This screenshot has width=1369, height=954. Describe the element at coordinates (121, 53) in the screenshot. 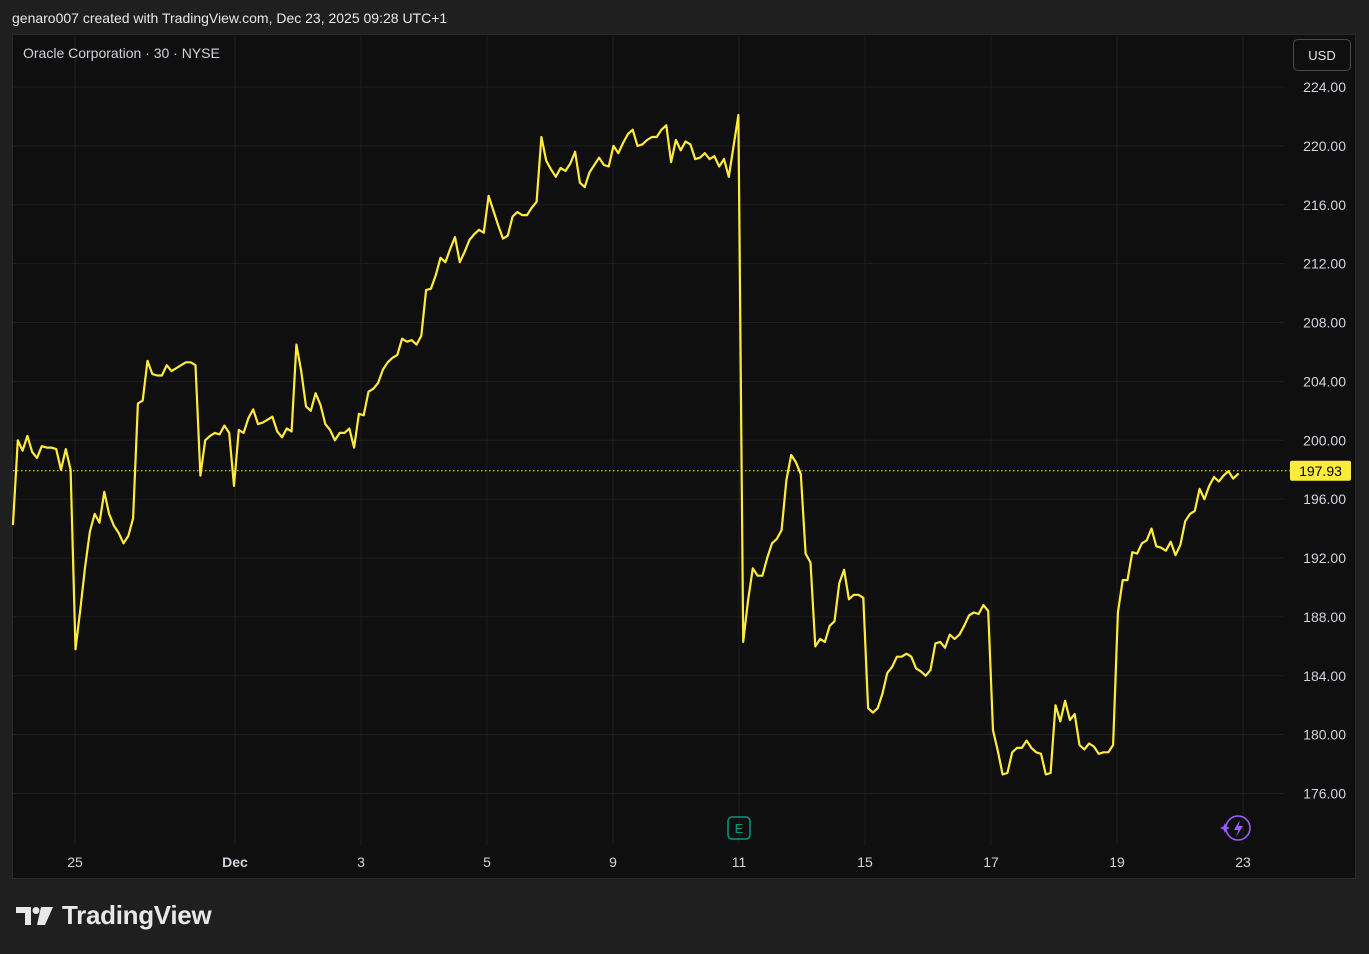

I see `symbol-label: Oracle Corporation · 30 · NYSE` at that location.